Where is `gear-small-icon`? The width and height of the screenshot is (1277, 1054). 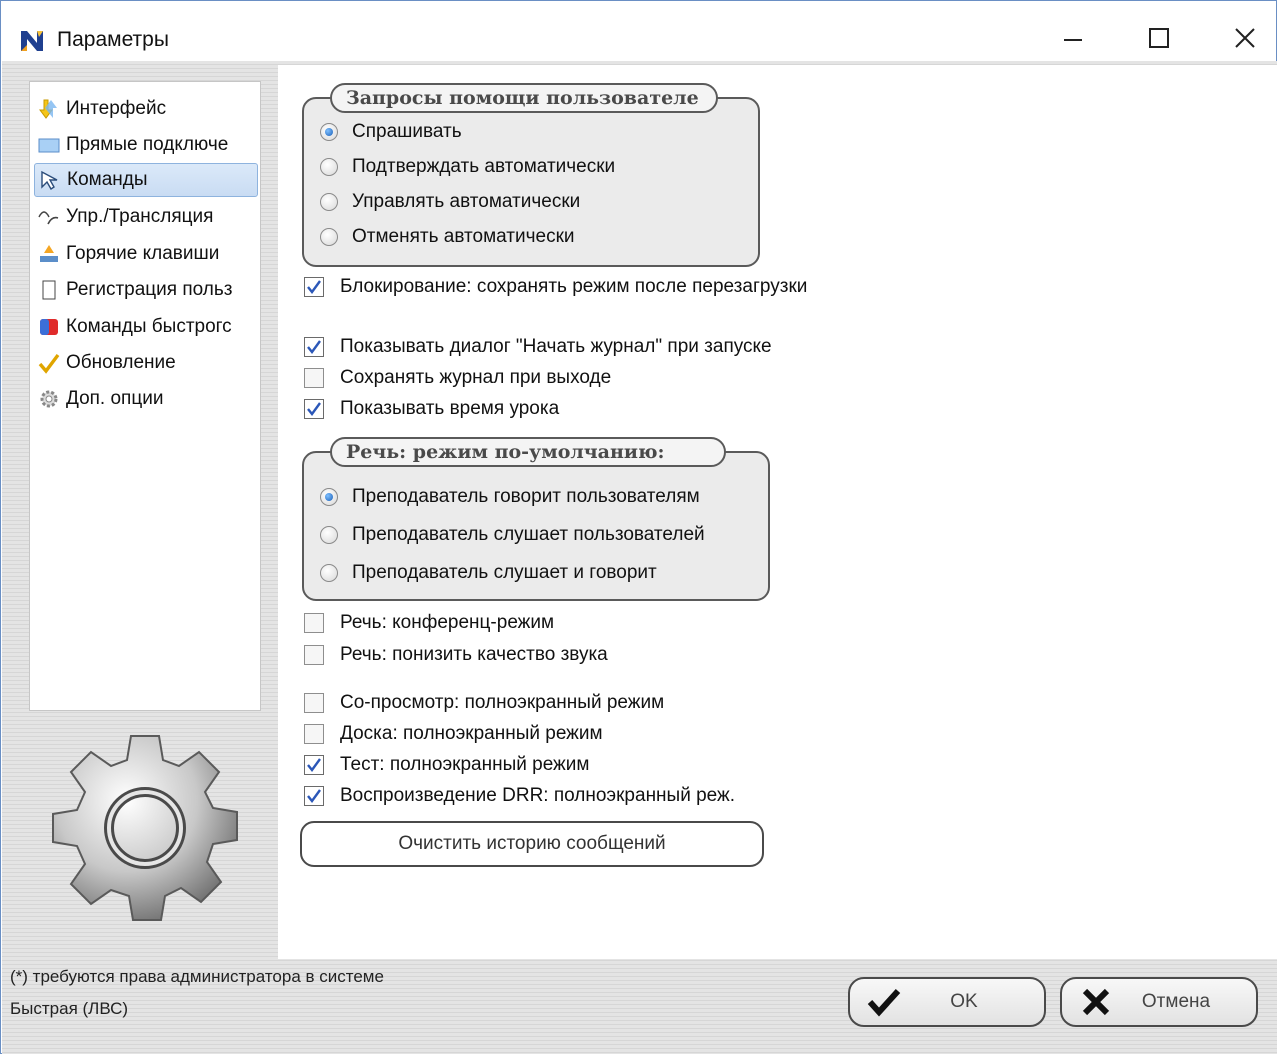 gear-small-icon is located at coordinates (49, 399).